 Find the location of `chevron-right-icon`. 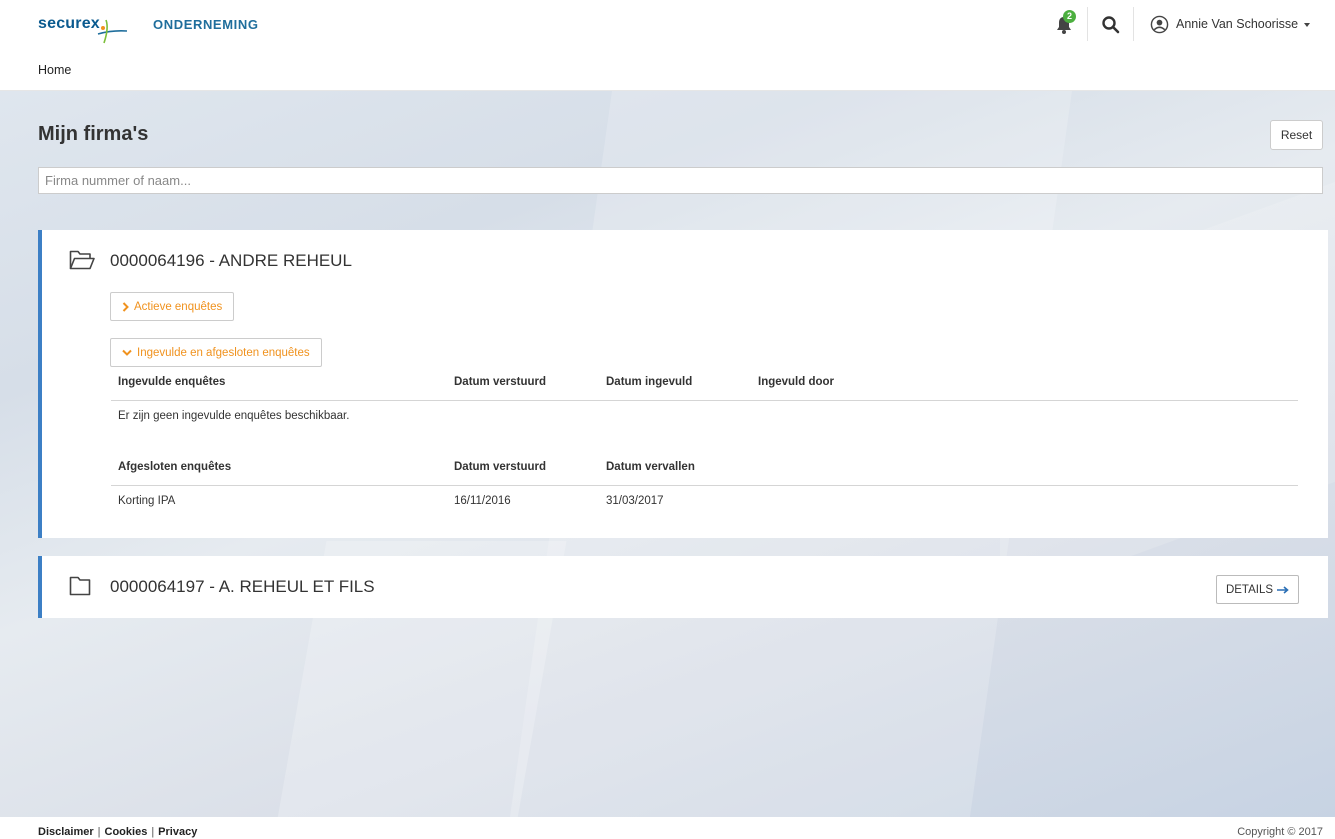

chevron-right-icon is located at coordinates (125, 306).